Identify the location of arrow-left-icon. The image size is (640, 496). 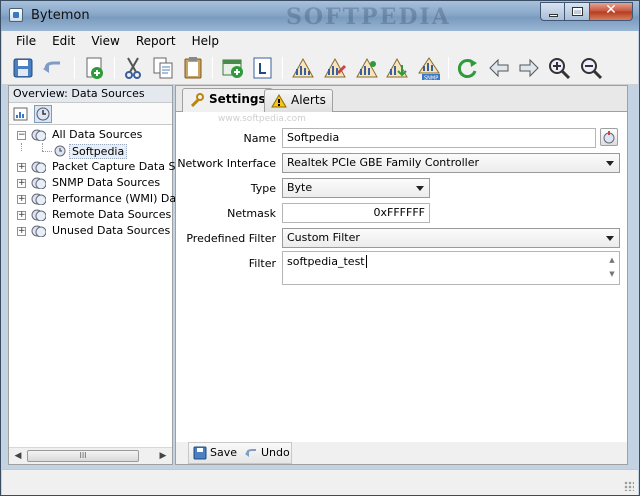
(499, 68).